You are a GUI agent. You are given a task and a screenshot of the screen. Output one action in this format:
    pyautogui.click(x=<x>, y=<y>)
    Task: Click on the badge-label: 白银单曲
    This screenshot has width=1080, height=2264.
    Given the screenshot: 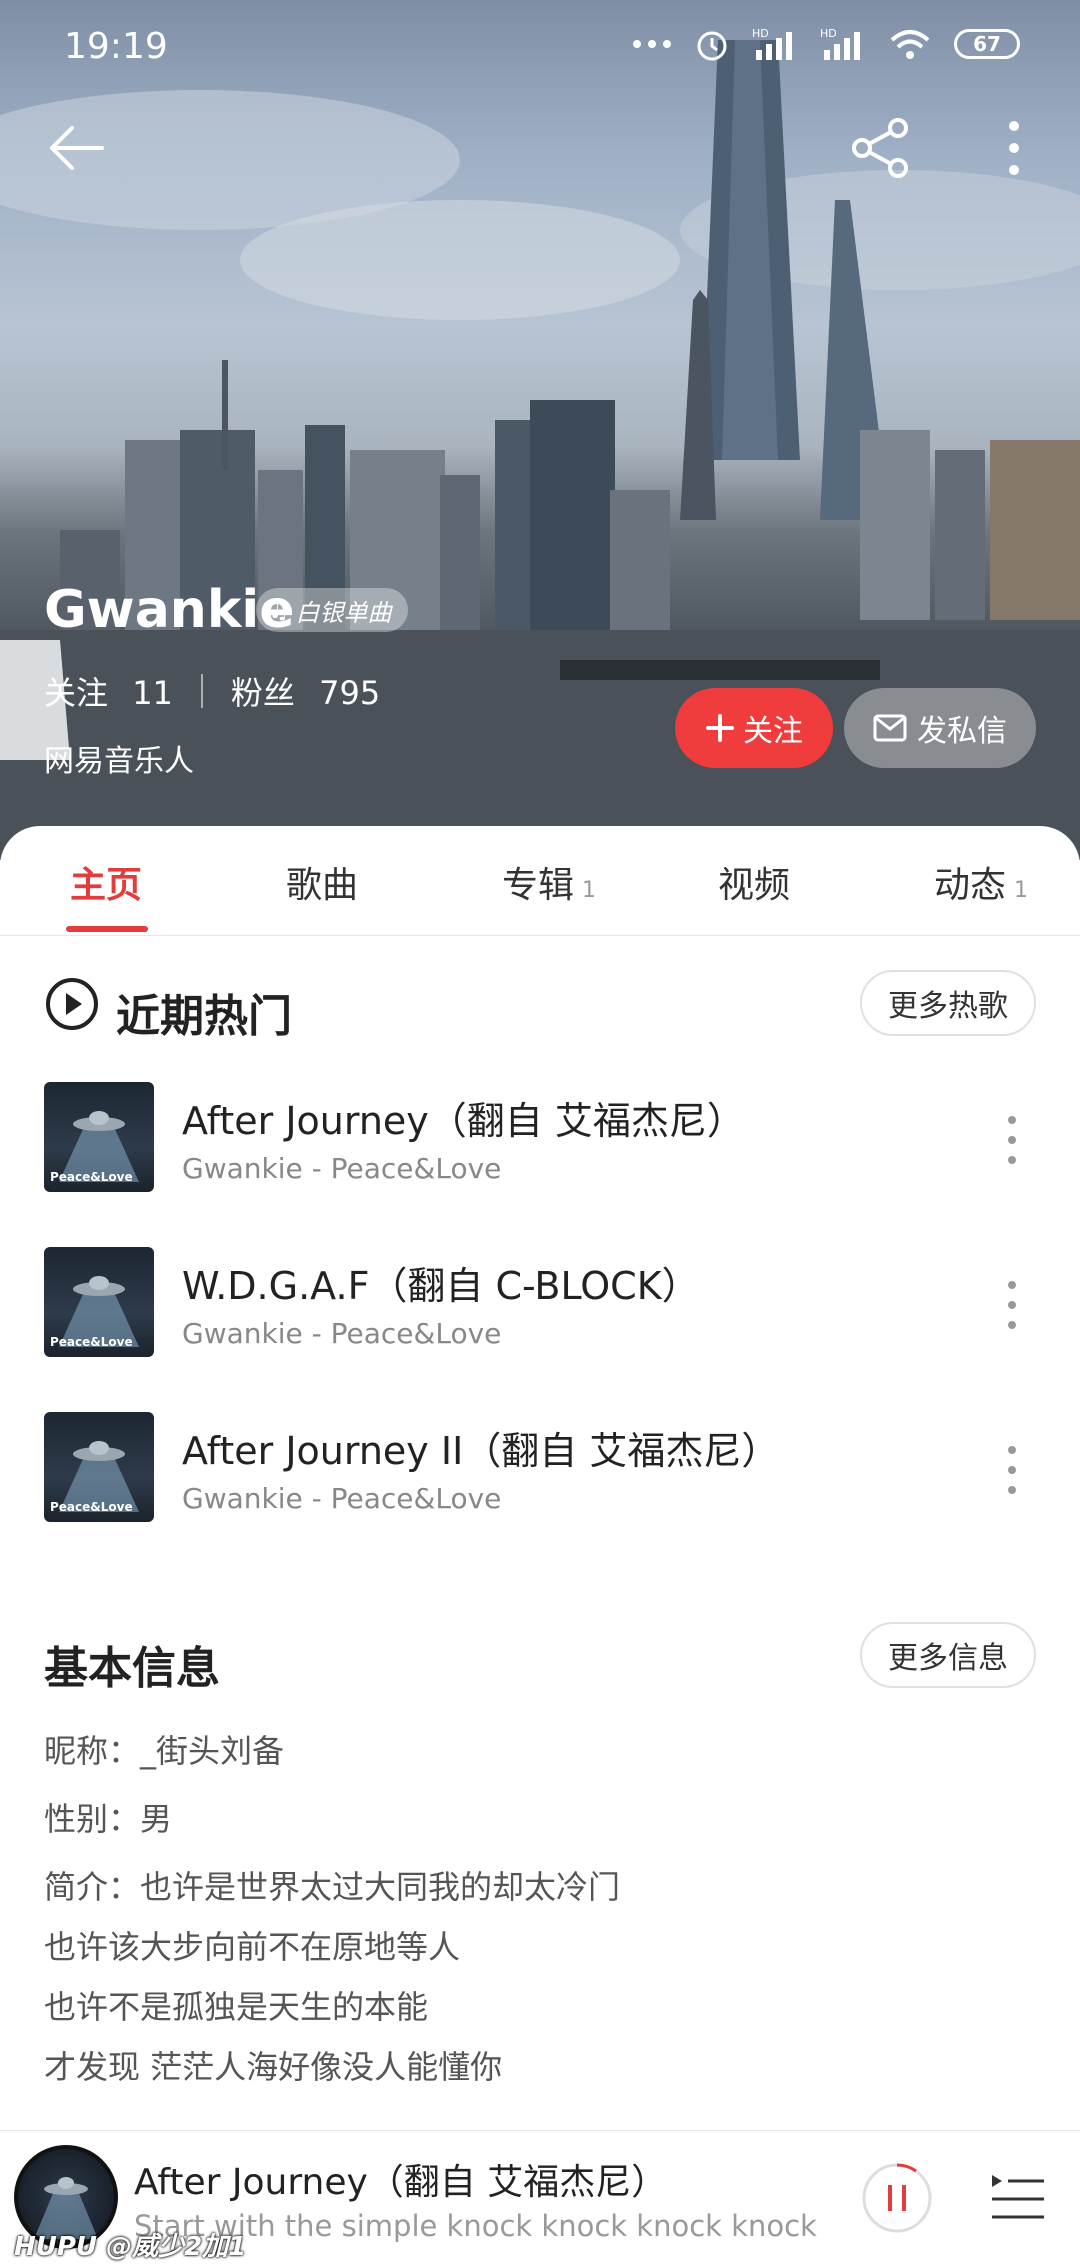 What is the action you would take?
    pyautogui.click(x=343, y=612)
    